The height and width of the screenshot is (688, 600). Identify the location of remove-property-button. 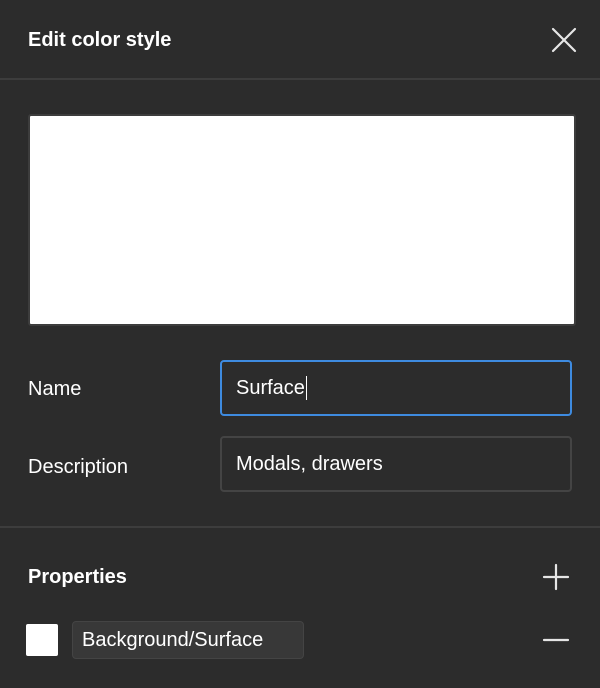
(556, 640).